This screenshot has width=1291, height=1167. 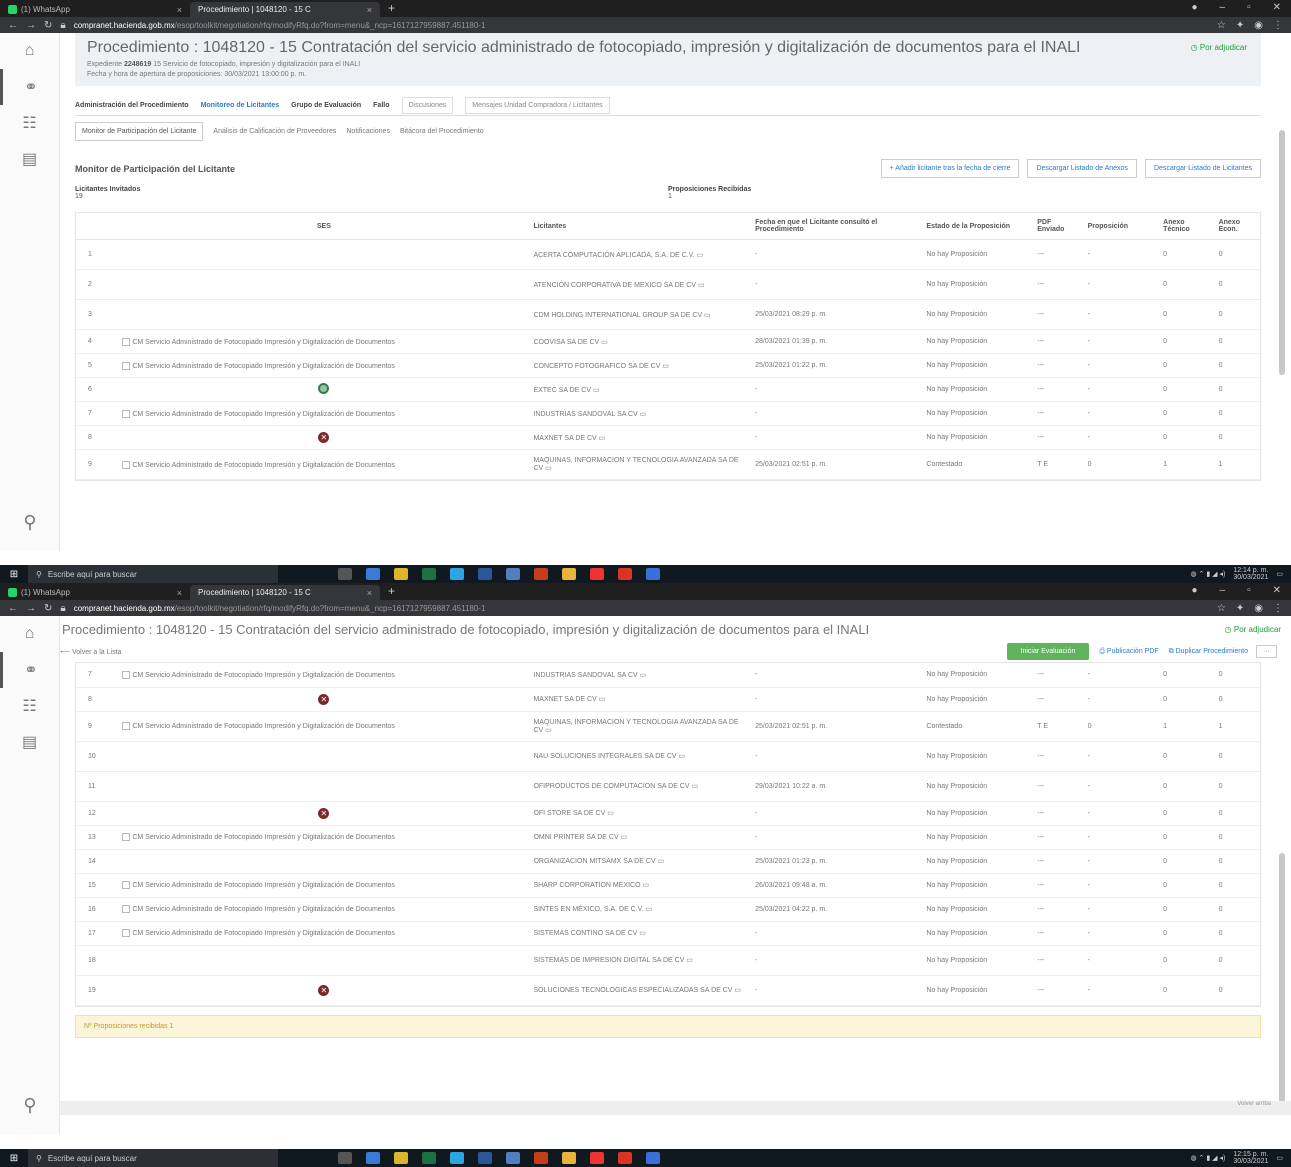 I want to click on back-to-top-link: Volver arriba, so click(x=675, y=1108).